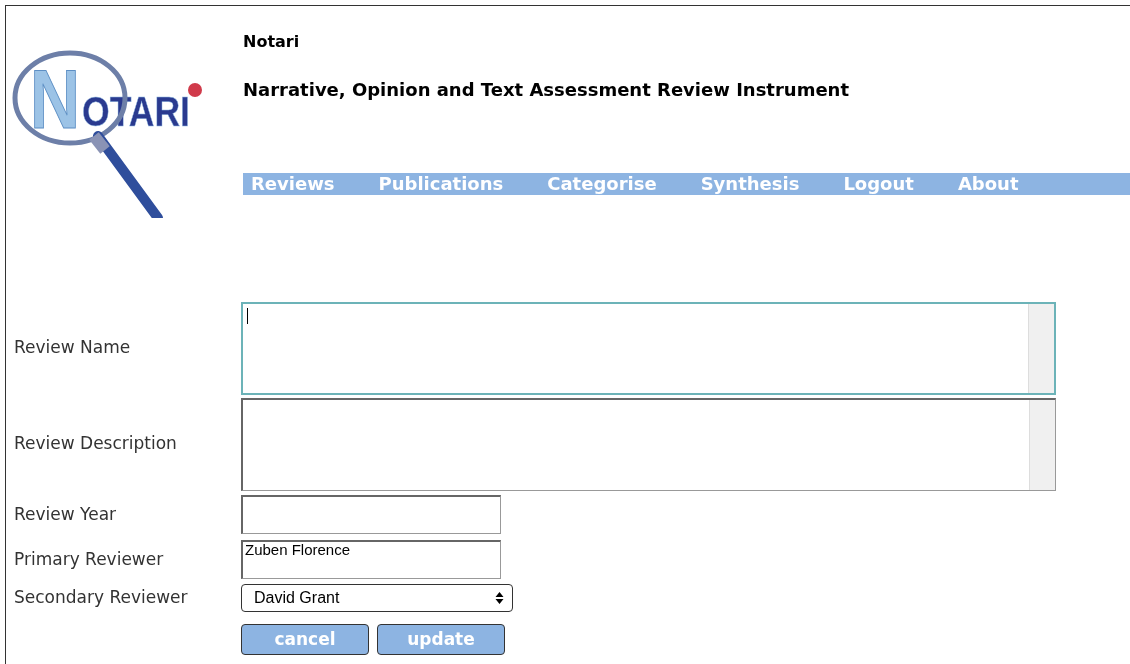 This screenshot has width=1130, height=664. Describe the element at coordinates (648, 444) in the screenshot. I see `text-area` at that location.